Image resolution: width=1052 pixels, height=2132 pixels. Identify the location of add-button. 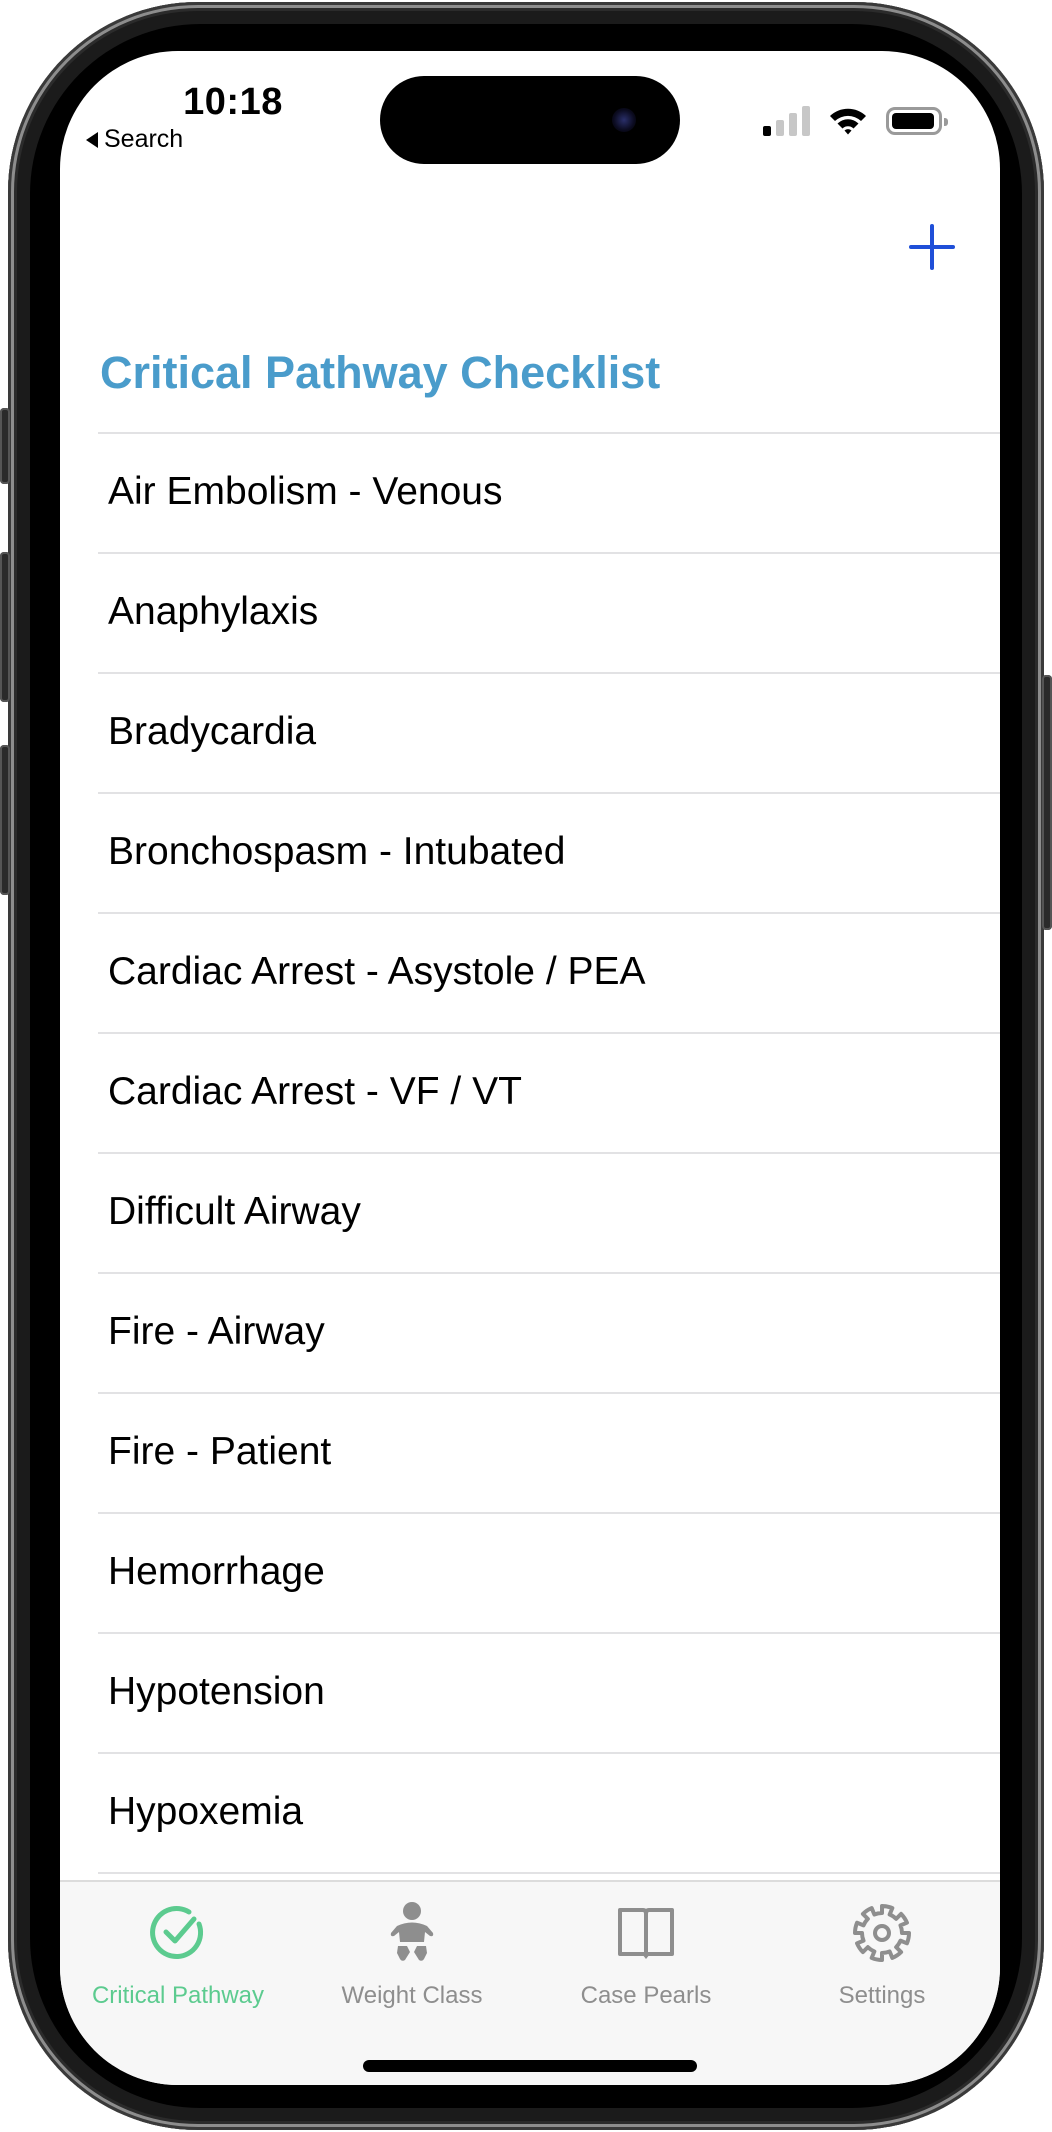
(932, 247).